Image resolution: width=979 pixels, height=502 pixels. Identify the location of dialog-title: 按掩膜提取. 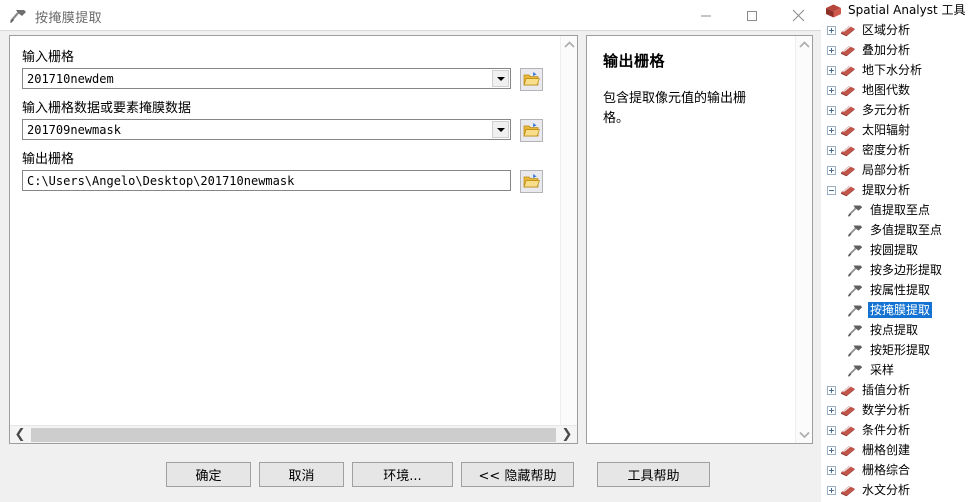
(69, 18).